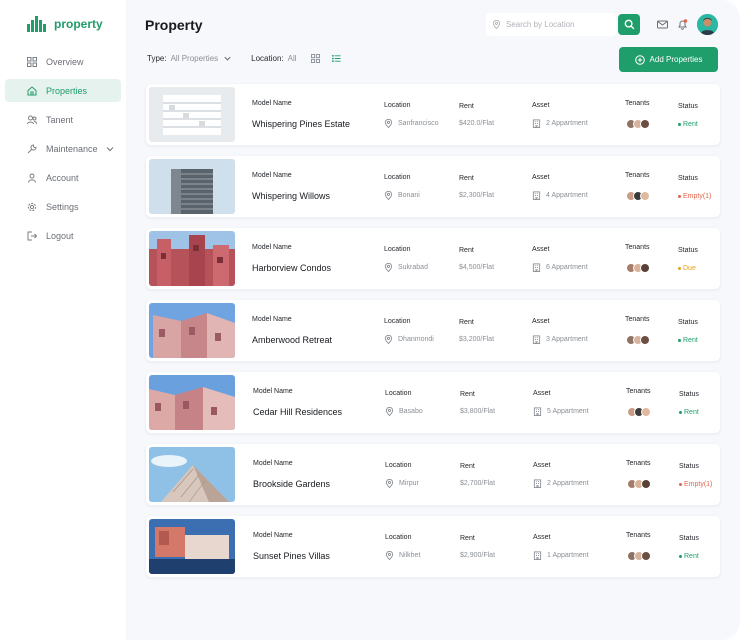 The image size is (740, 640). I want to click on avatar, so click(707, 24).